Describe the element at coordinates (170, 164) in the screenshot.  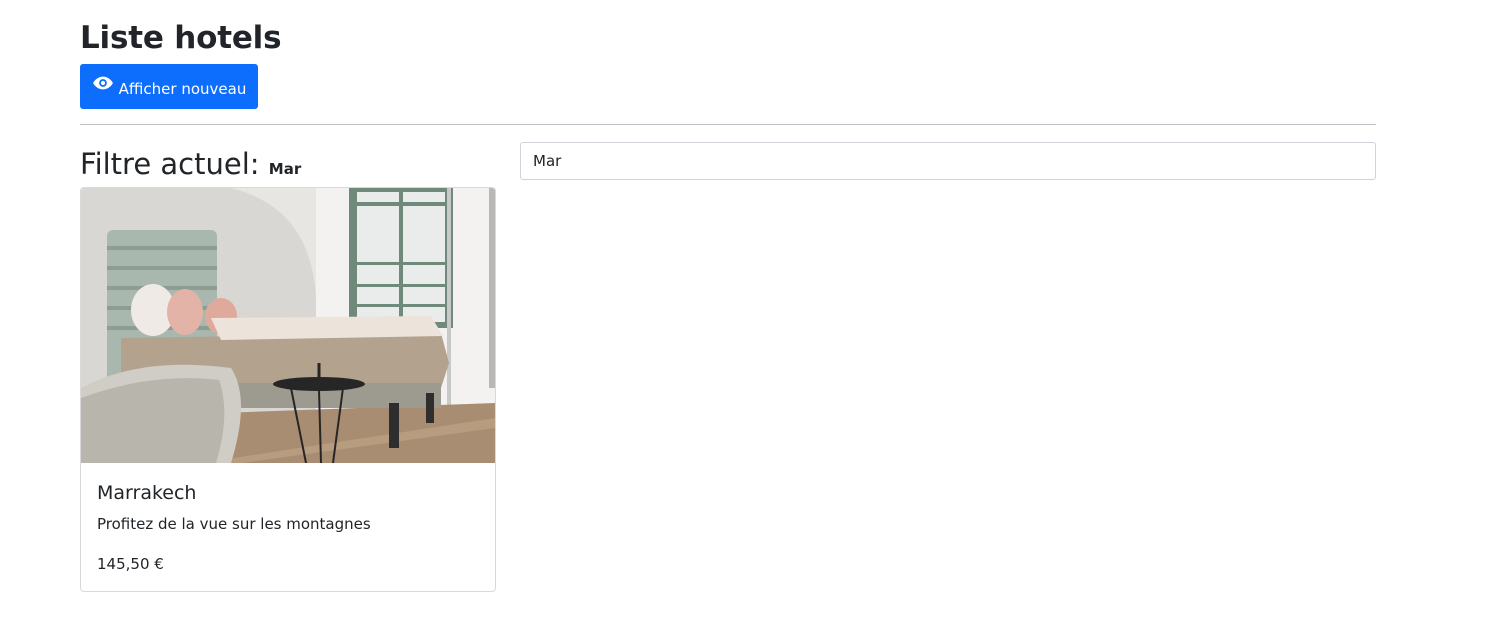
I see `filter-heading-label: Filtre actuel:` at that location.